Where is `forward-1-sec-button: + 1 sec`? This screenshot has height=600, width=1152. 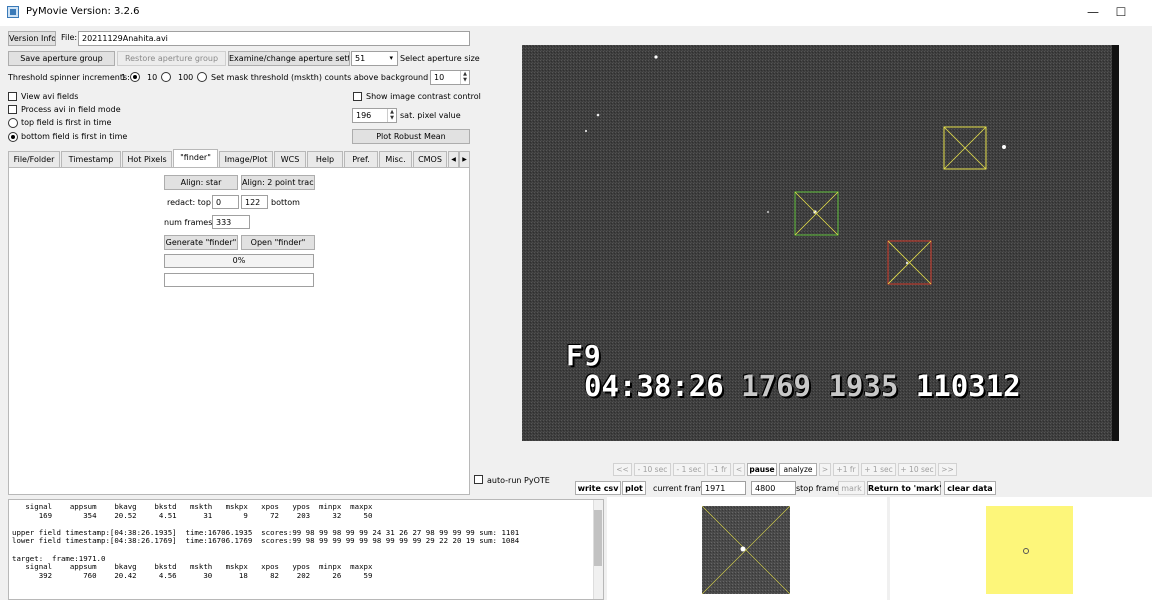 forward-1-sec-button: + 1 sec is located at coordinates (878, 469).